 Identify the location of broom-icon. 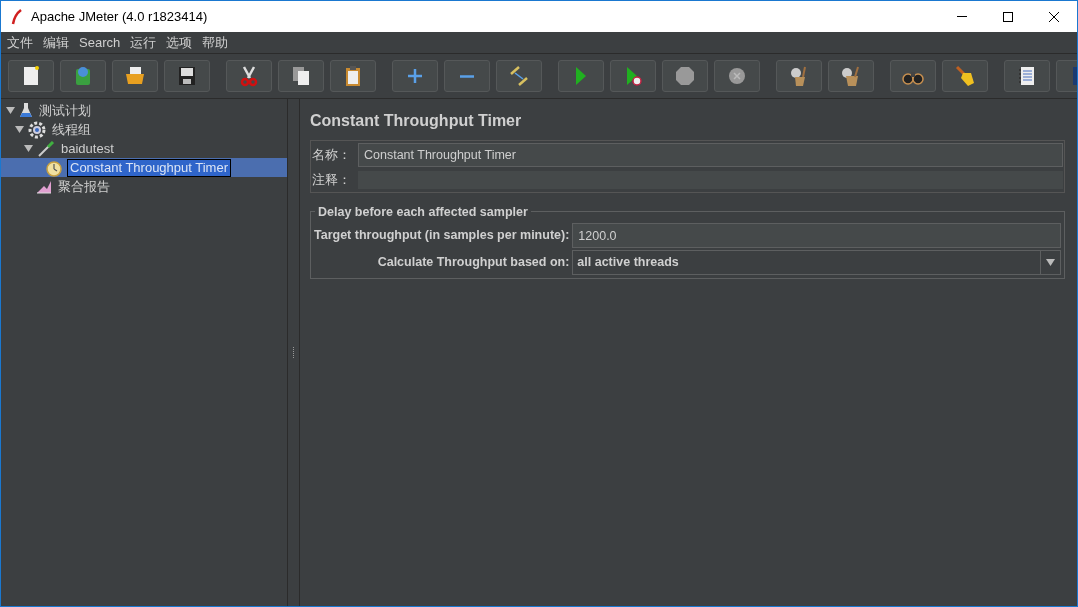
(965, 76).